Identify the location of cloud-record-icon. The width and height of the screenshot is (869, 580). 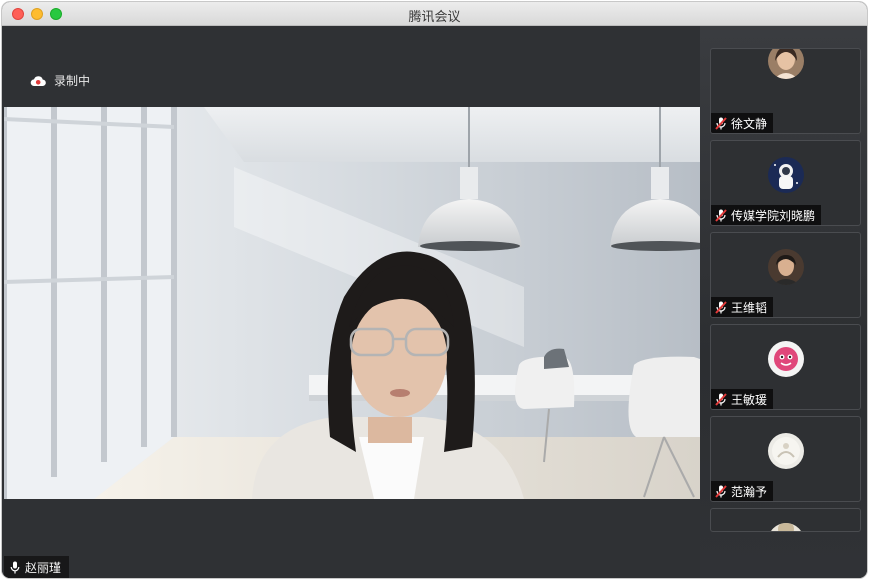
(38, 80).